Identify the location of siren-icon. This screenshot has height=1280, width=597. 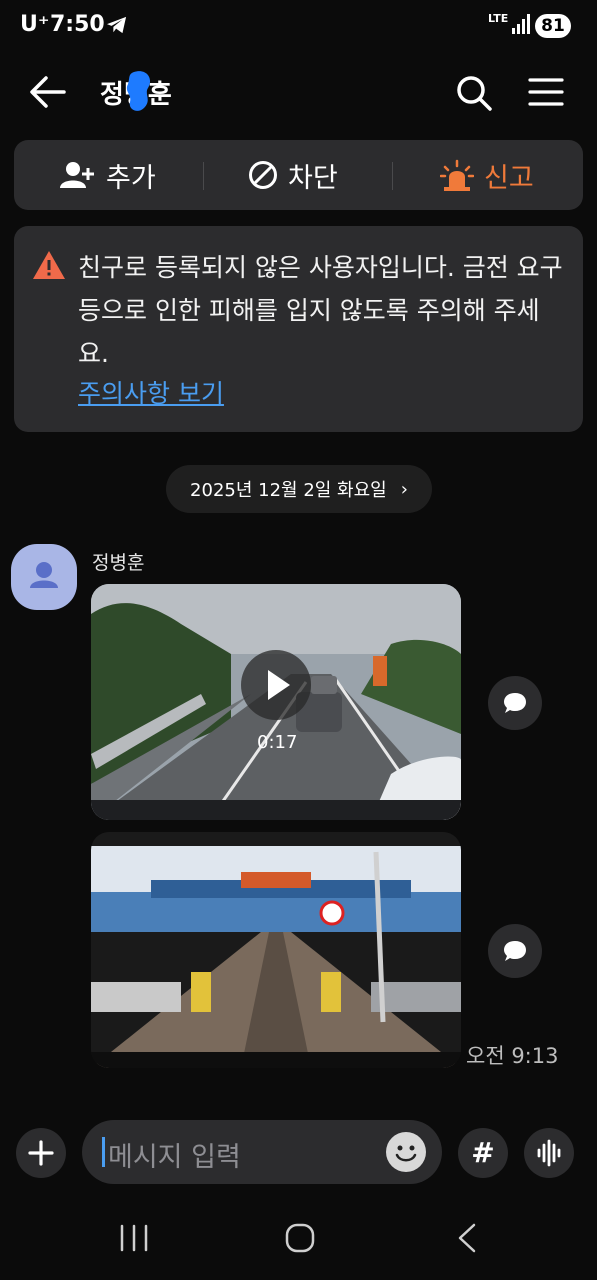
(457, 175).